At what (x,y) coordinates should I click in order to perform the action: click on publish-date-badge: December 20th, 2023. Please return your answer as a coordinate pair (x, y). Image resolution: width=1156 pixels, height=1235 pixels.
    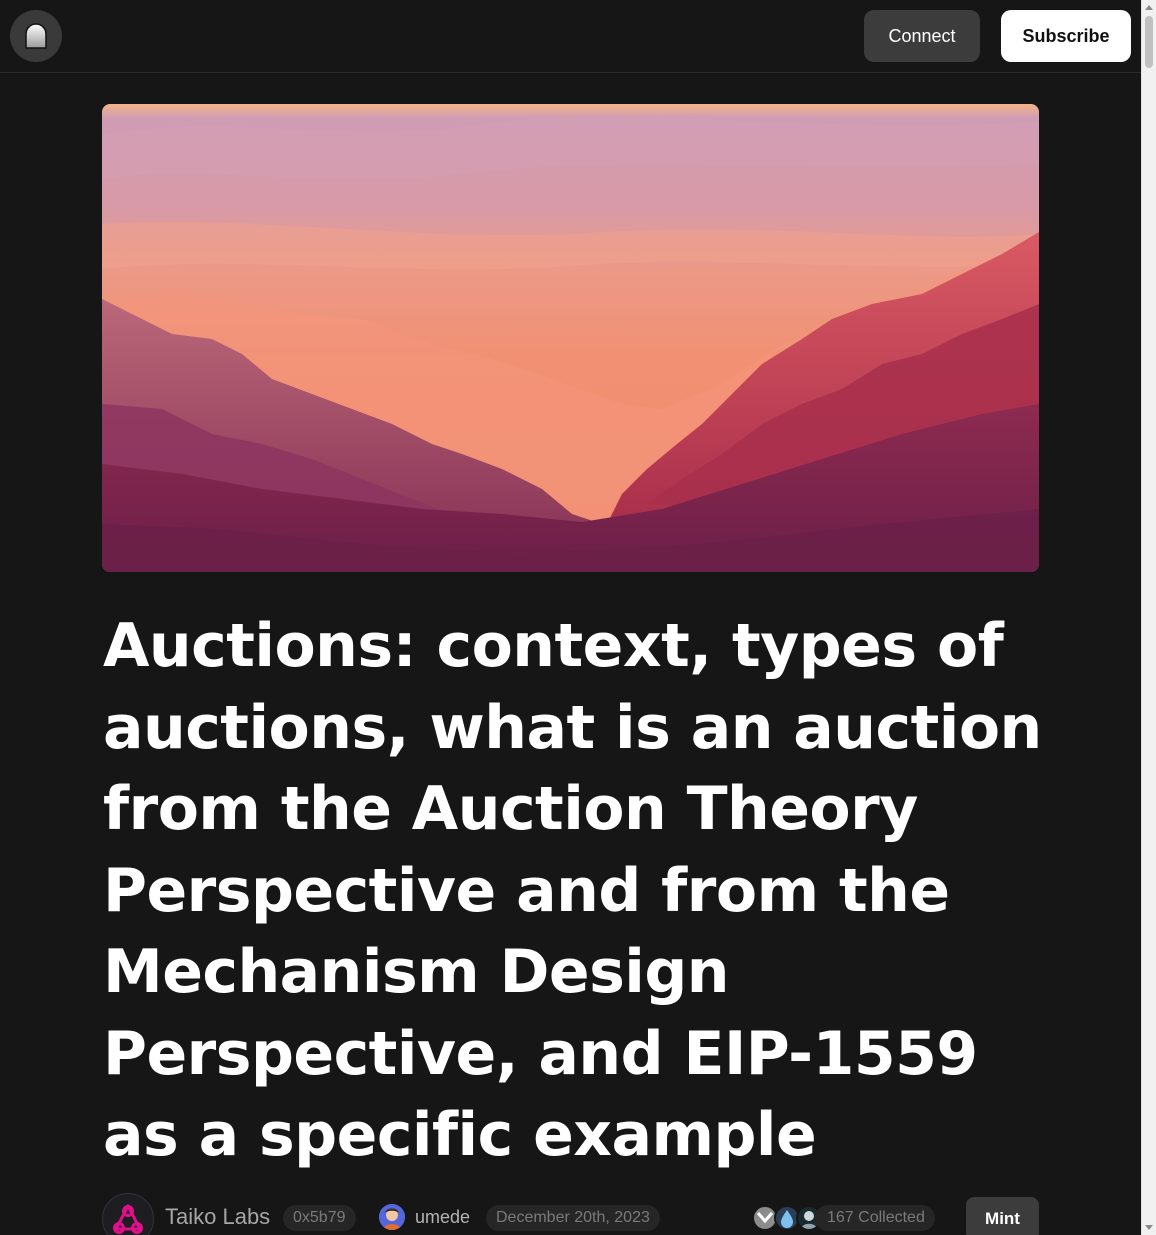
    Looking at the image, I should click on (573, 1218).